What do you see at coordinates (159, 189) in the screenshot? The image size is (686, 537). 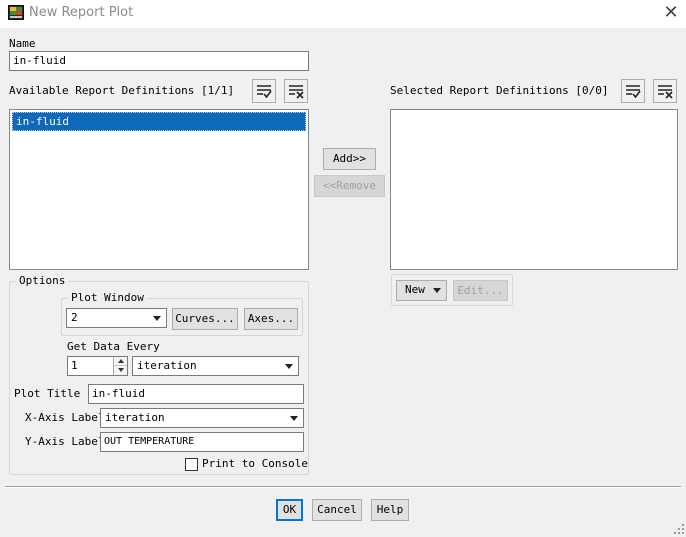 I see `available-definitions-list: in-fluid` at bounding box center [159, 189].